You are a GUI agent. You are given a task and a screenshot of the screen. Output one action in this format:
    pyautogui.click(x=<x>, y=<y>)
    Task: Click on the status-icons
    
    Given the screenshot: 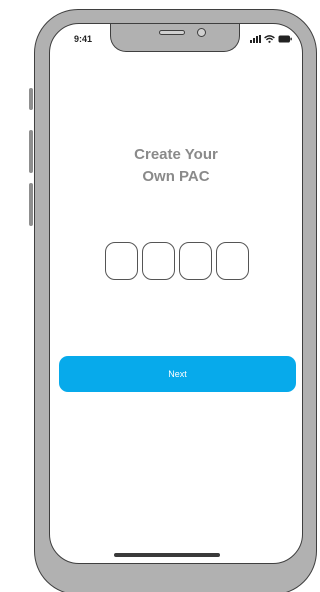 What is the action you would take?
    pyautogui.click(x=271, y=38)
    